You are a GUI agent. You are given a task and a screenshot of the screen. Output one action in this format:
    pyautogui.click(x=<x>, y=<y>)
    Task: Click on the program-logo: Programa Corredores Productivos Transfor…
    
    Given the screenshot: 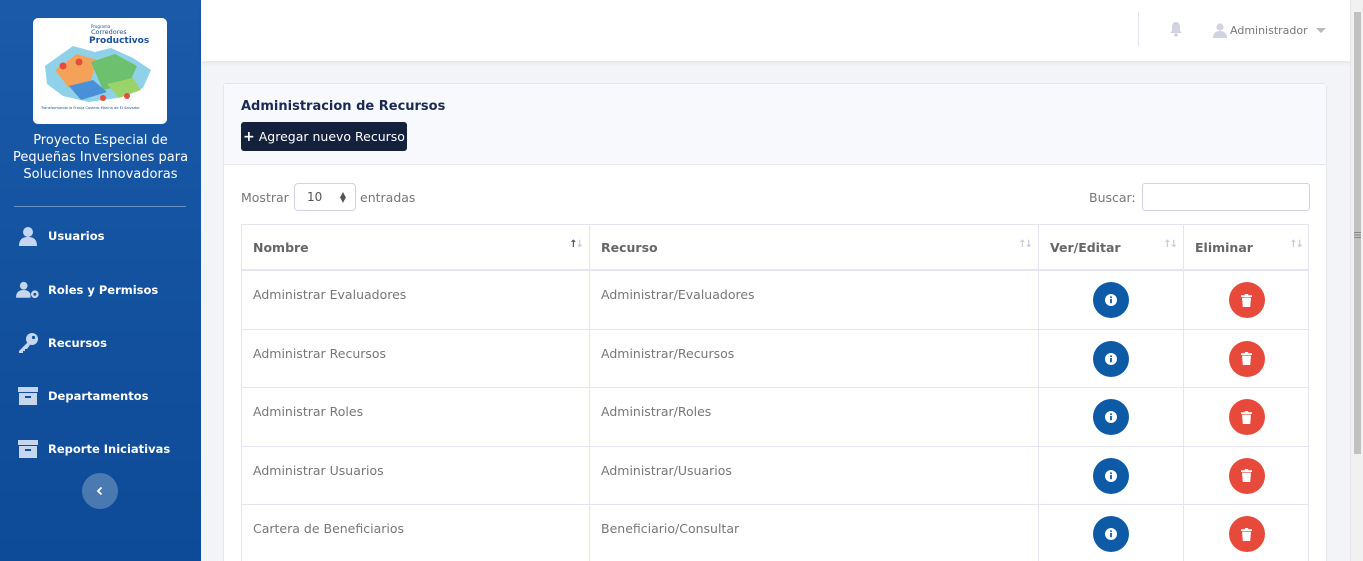 What is the action you would take?
    pyautogui.click(x=100, y=71)
    